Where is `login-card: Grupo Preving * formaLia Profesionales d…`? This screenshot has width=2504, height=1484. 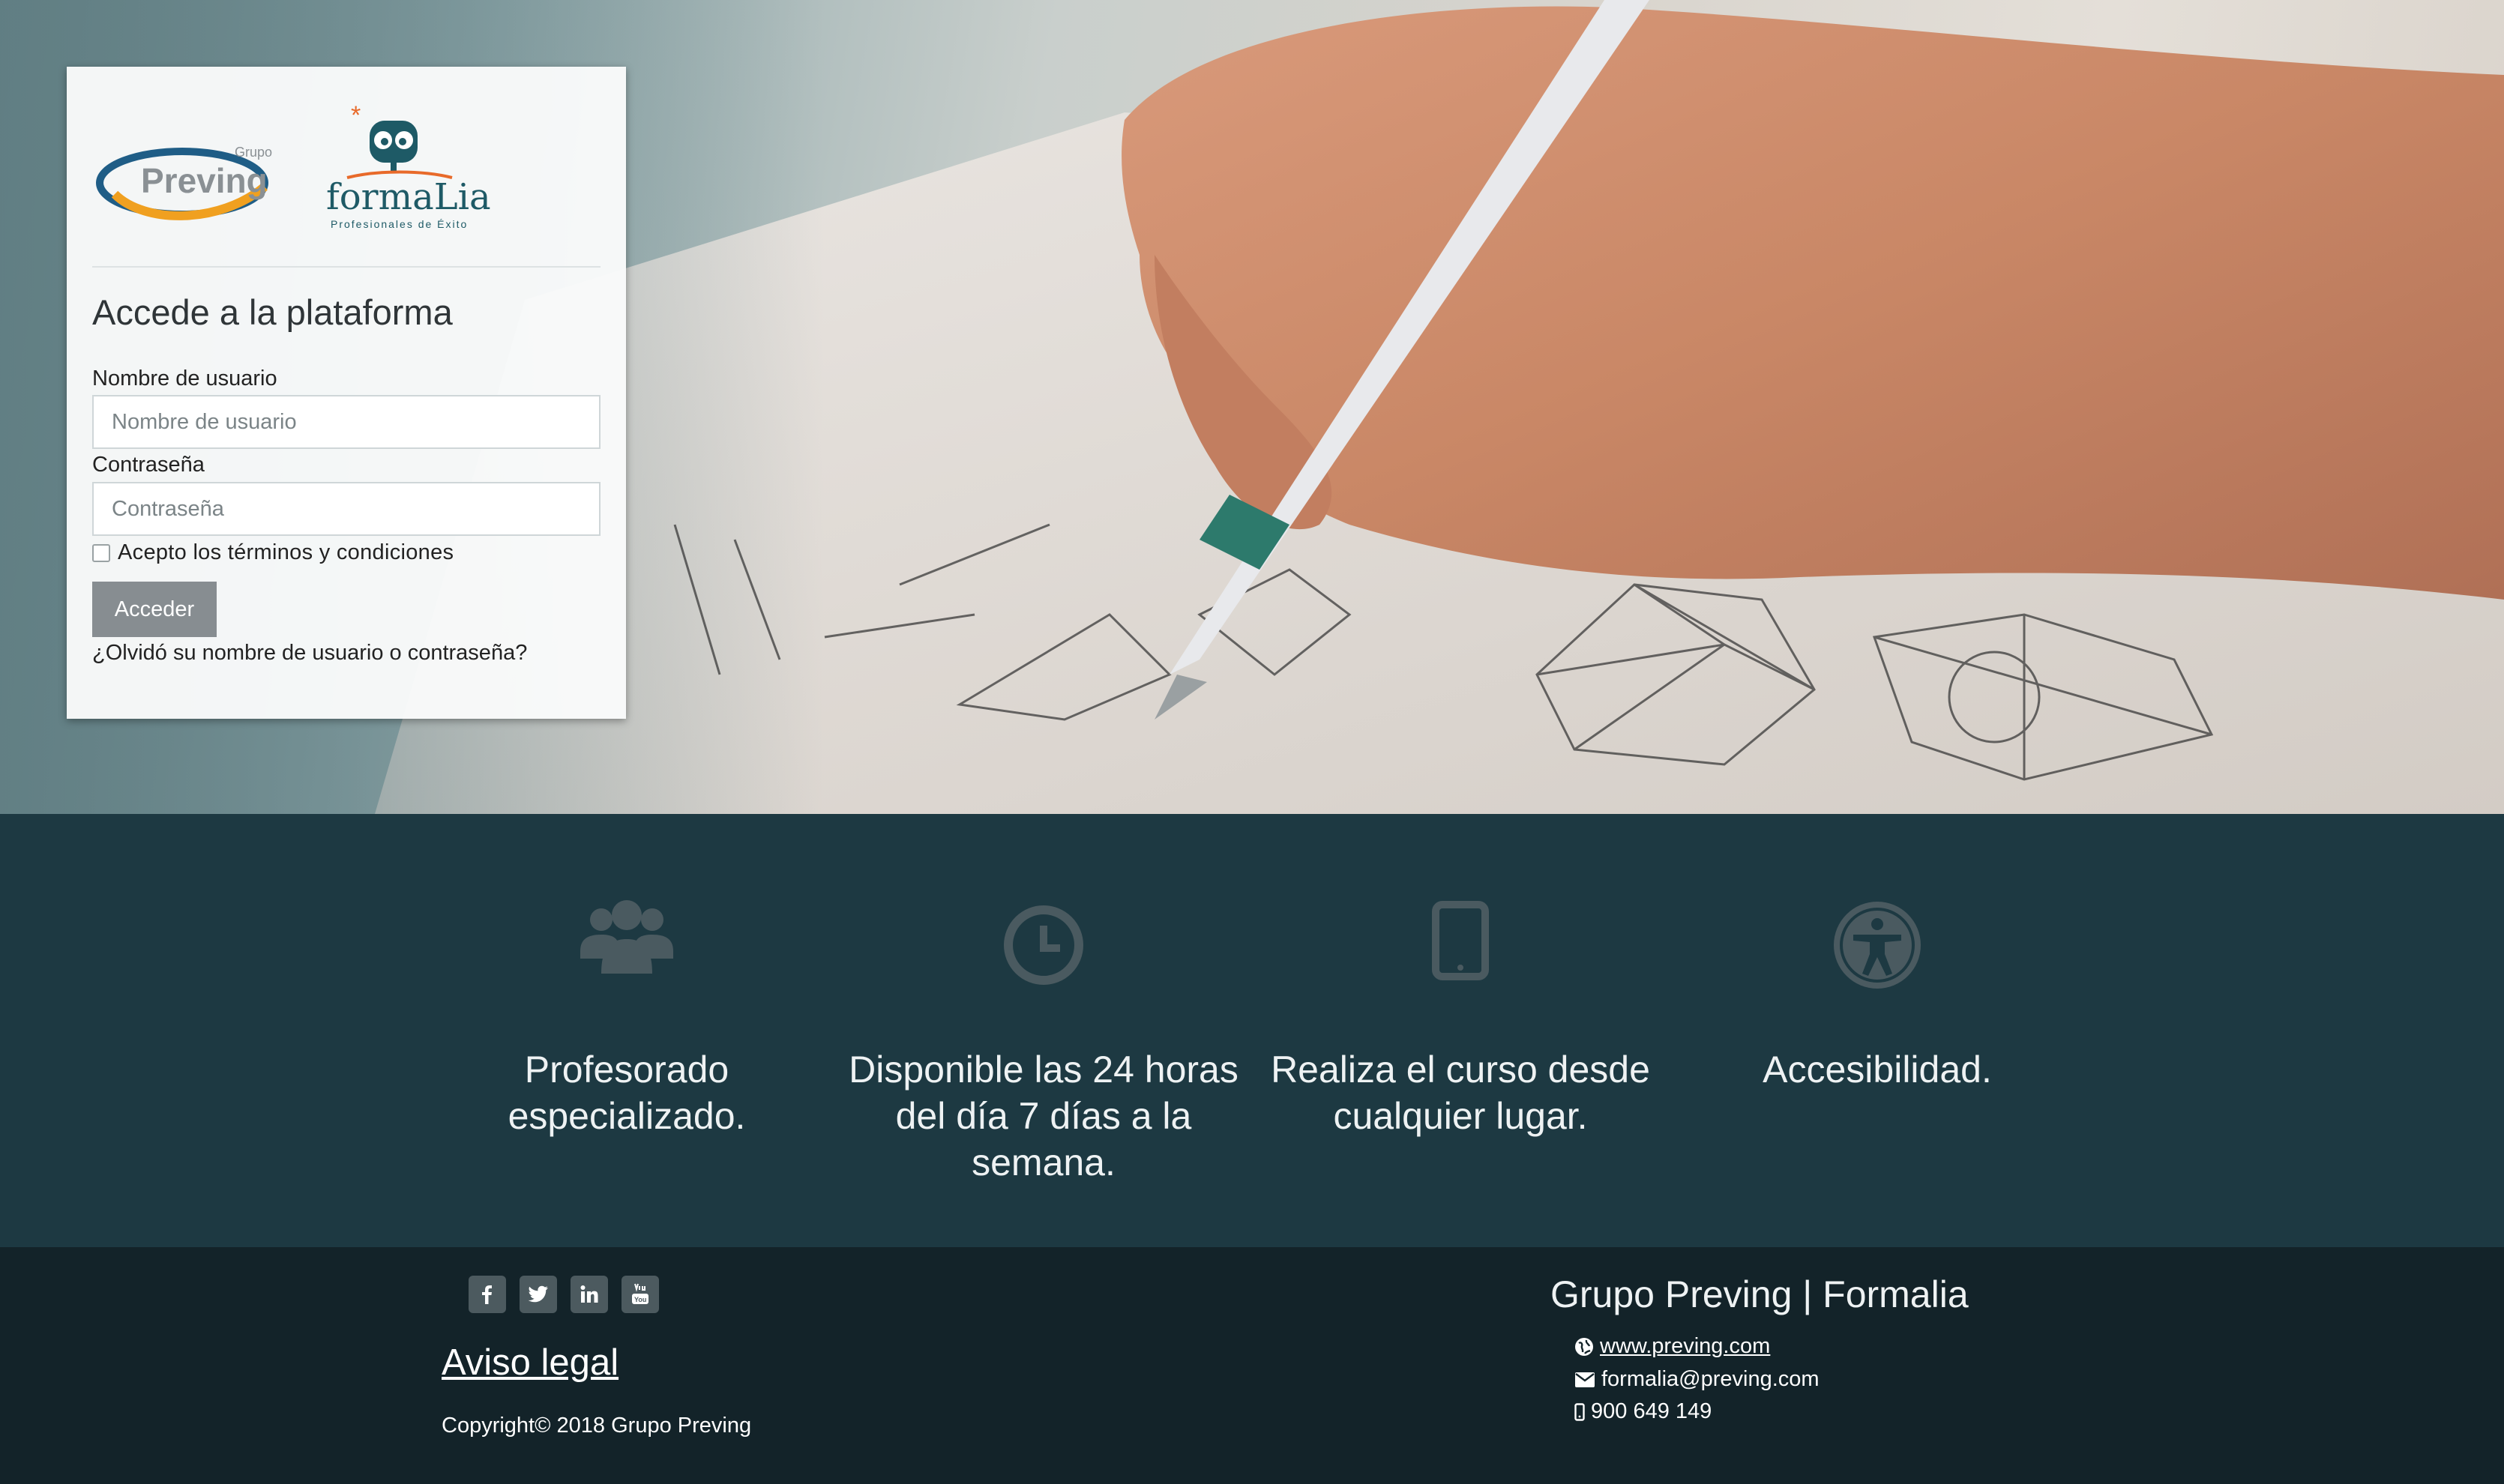 login-card: Grupo Preving * formaLia Profesionales d… is located at coordinates (347, 393).